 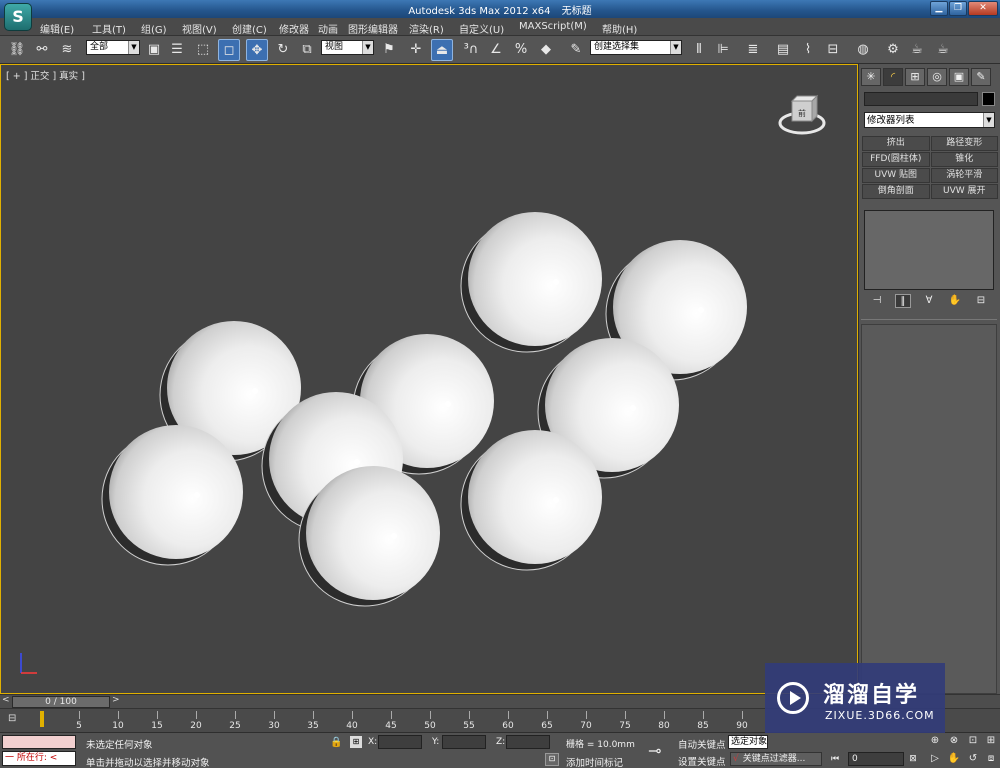 What do you see at coordinates (896, 175) in the screenshot?
I see `modifier-button-uvw-map: UVW 贴图` at bounding box center [896, 175].